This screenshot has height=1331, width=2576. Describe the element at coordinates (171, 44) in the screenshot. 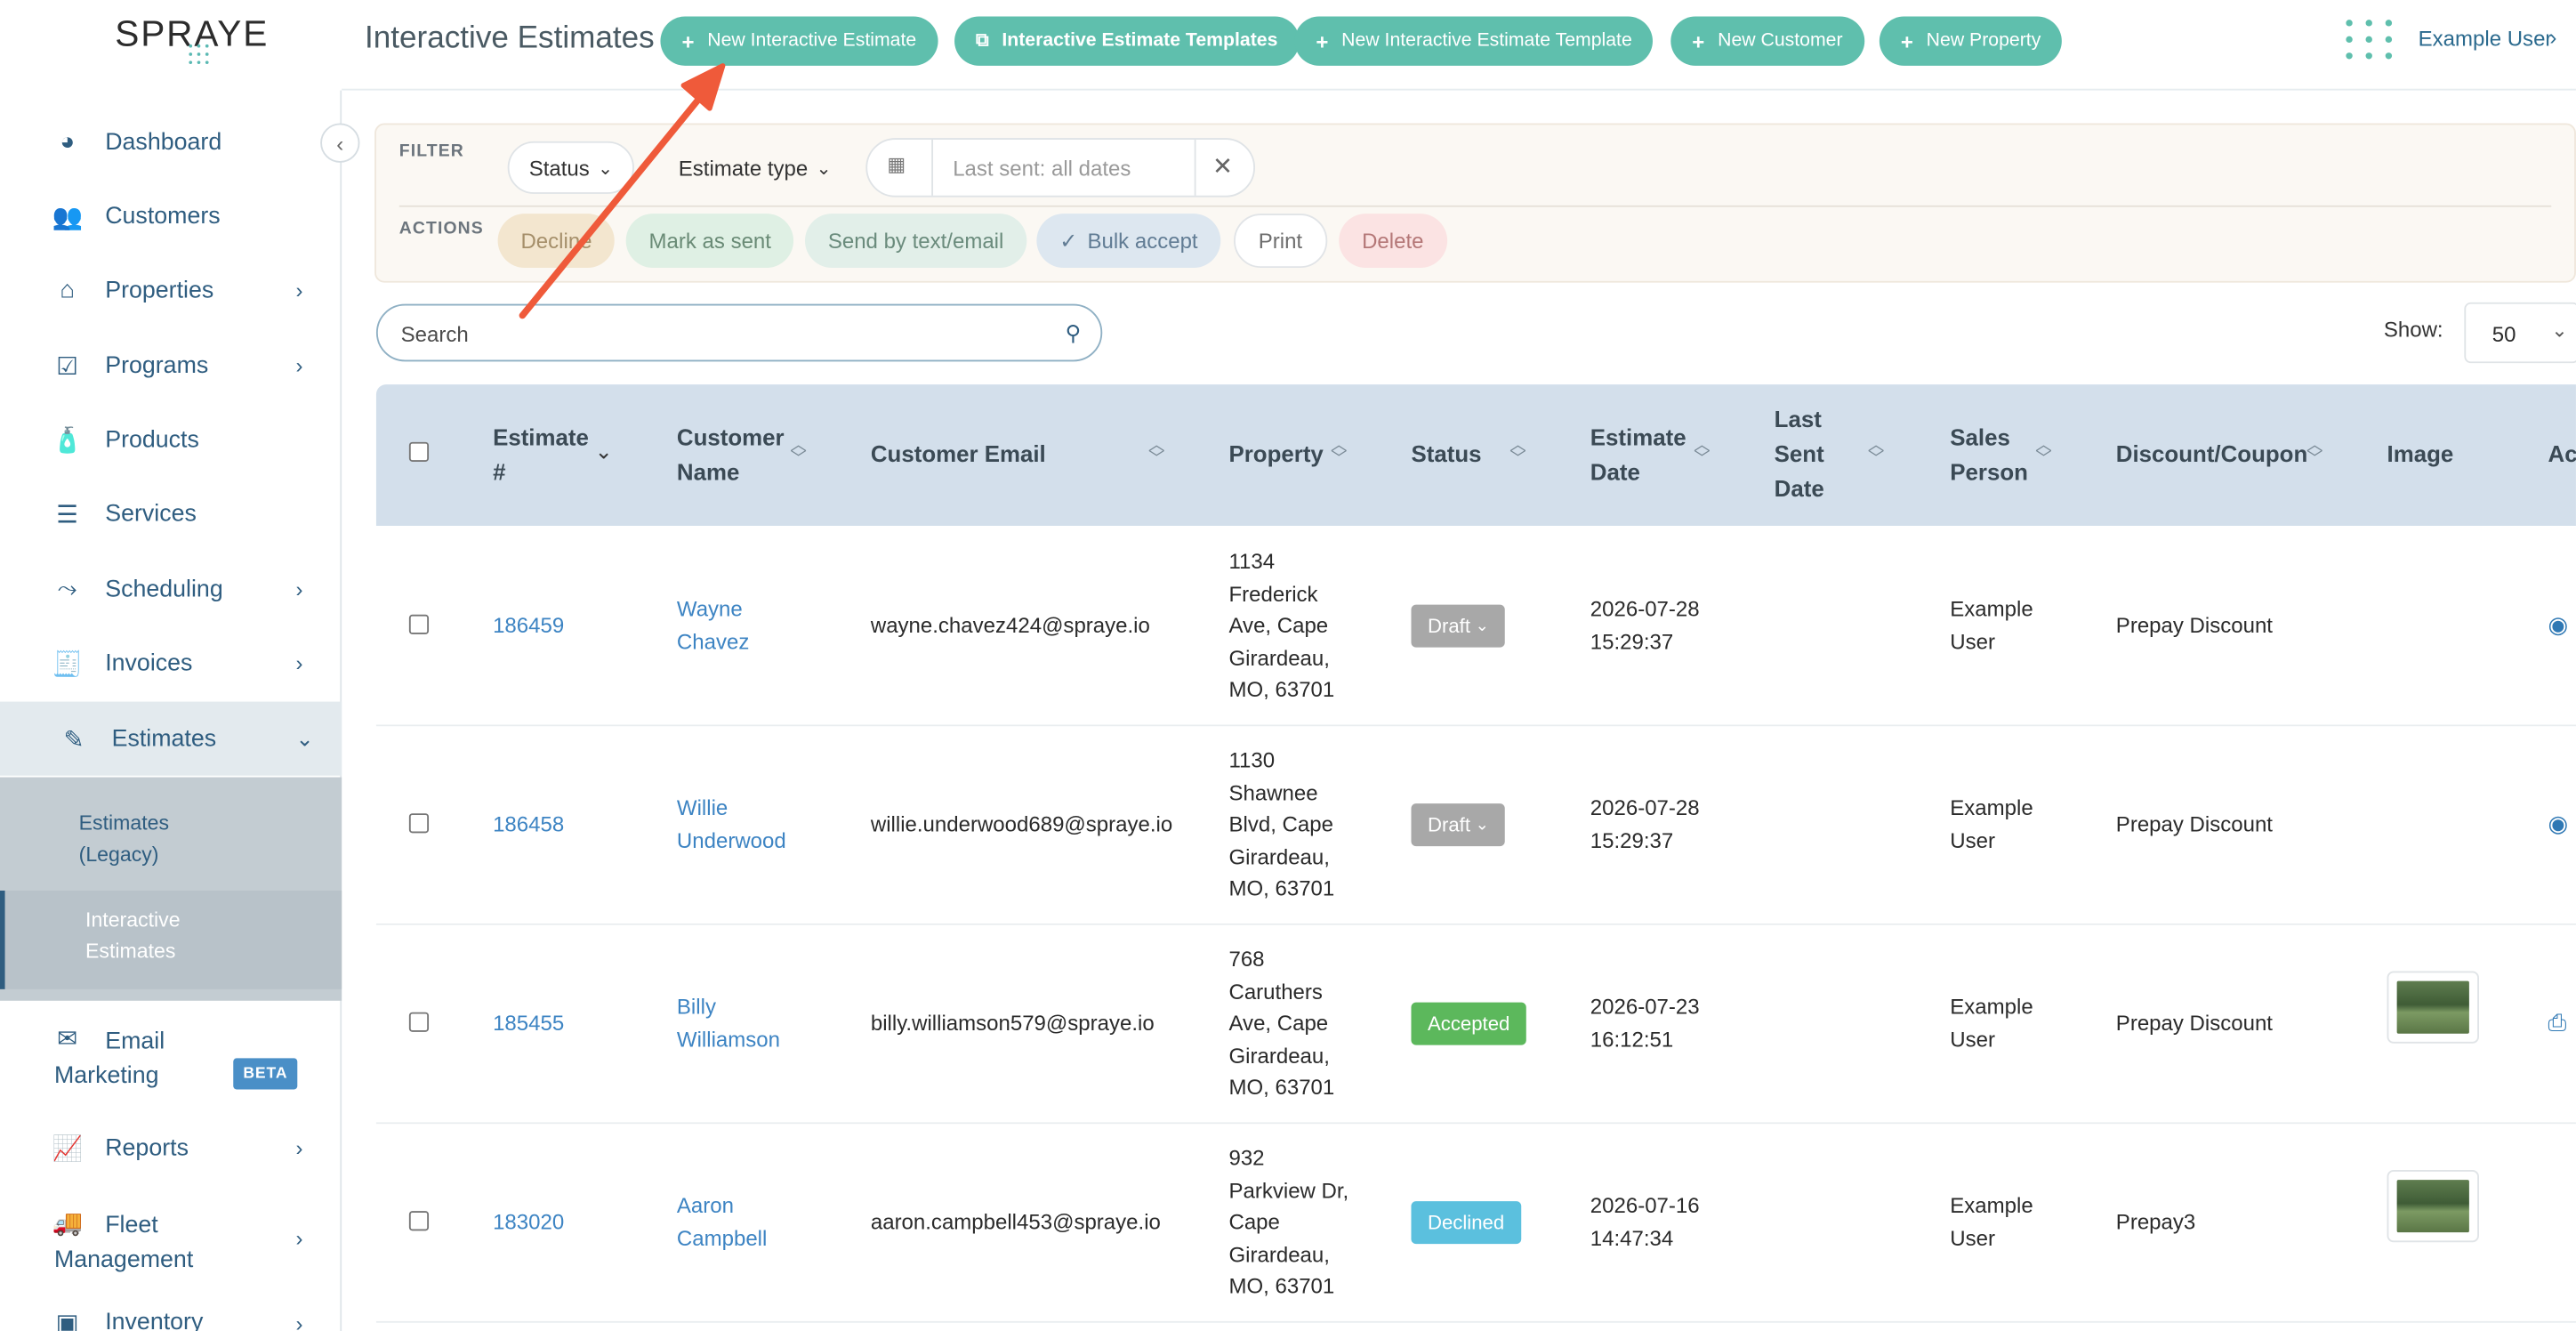

I see `brand-logo: SPRAYE` at that location.